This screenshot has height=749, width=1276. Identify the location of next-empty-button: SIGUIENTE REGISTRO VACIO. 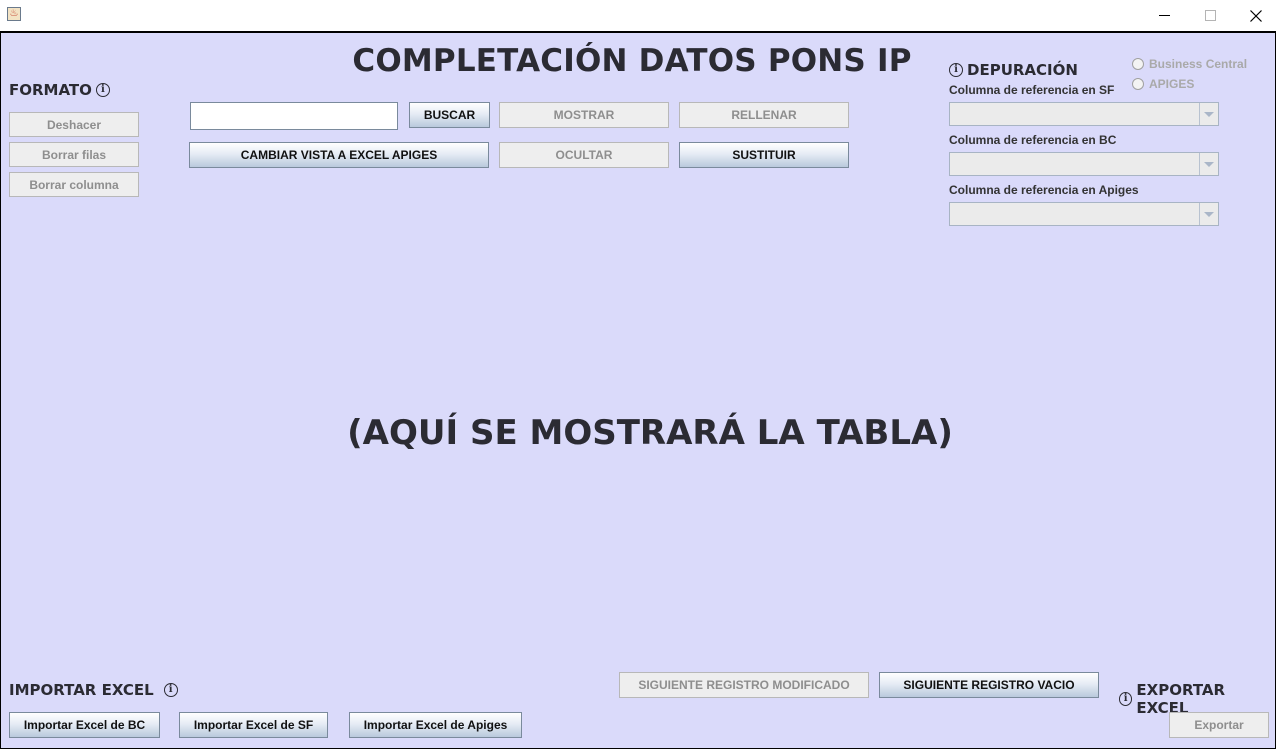
(989, 685).